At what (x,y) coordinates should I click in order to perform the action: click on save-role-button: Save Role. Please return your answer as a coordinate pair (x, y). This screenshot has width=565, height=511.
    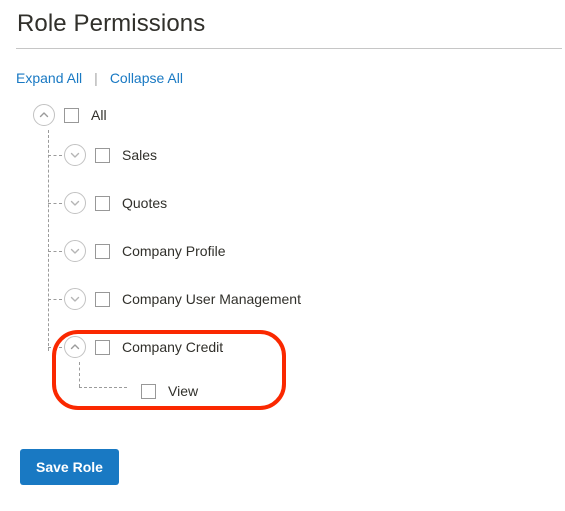
    Looking at the image, I should click on (69, 467).